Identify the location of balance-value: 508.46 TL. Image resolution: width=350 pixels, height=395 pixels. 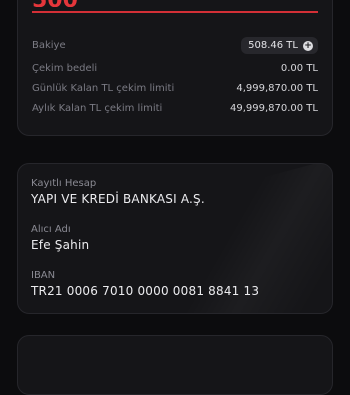
(273, 45).